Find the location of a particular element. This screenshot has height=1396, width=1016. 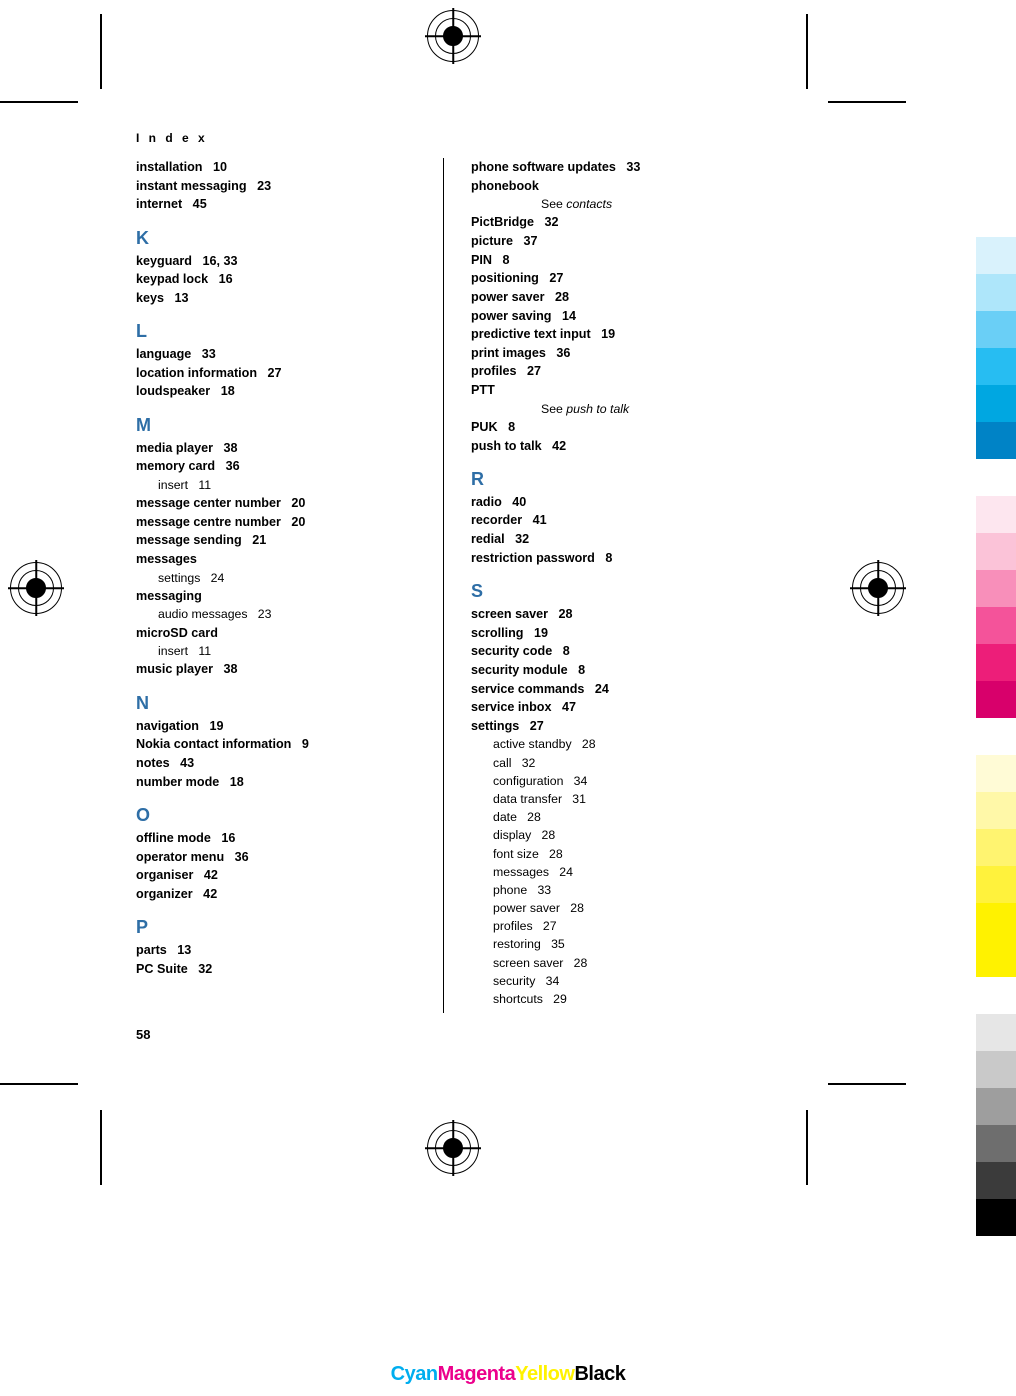

index-entry-term: insert is located at coordinates (173, 484).